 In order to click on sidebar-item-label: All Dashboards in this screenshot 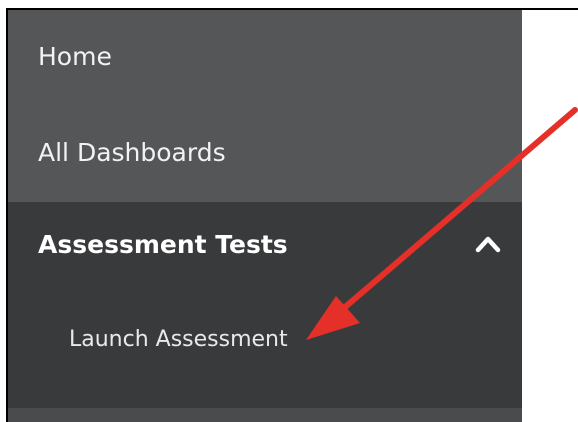, I will do `click(132, 152)`.